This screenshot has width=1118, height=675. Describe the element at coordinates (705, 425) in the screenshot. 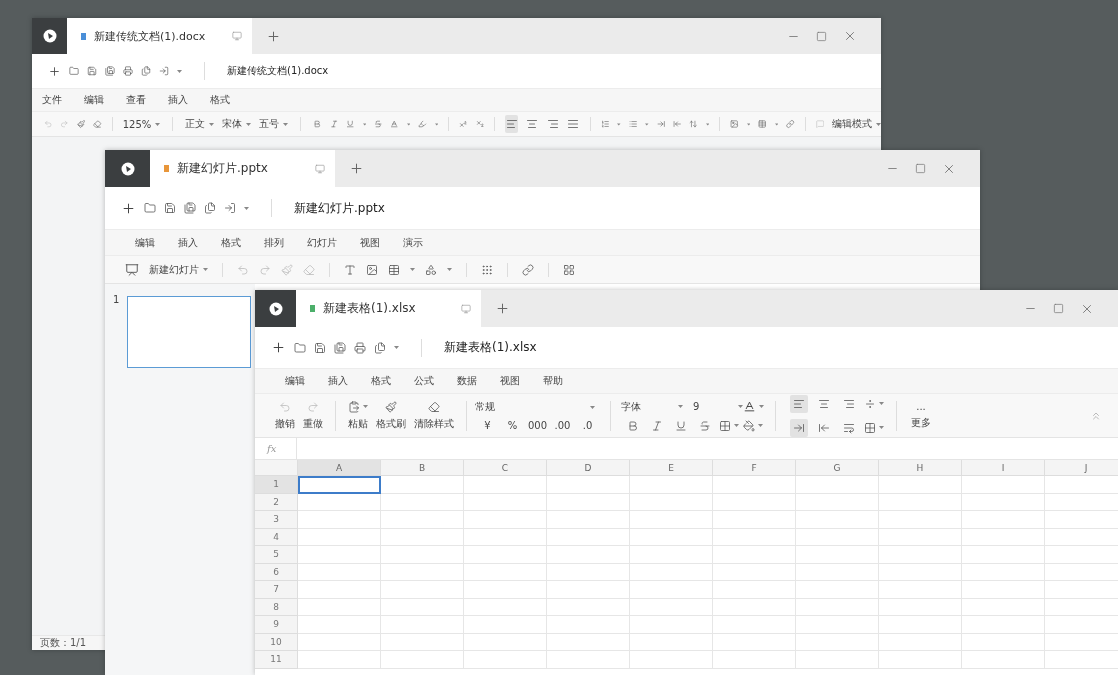

I see `strikethrough-icon` at that location.